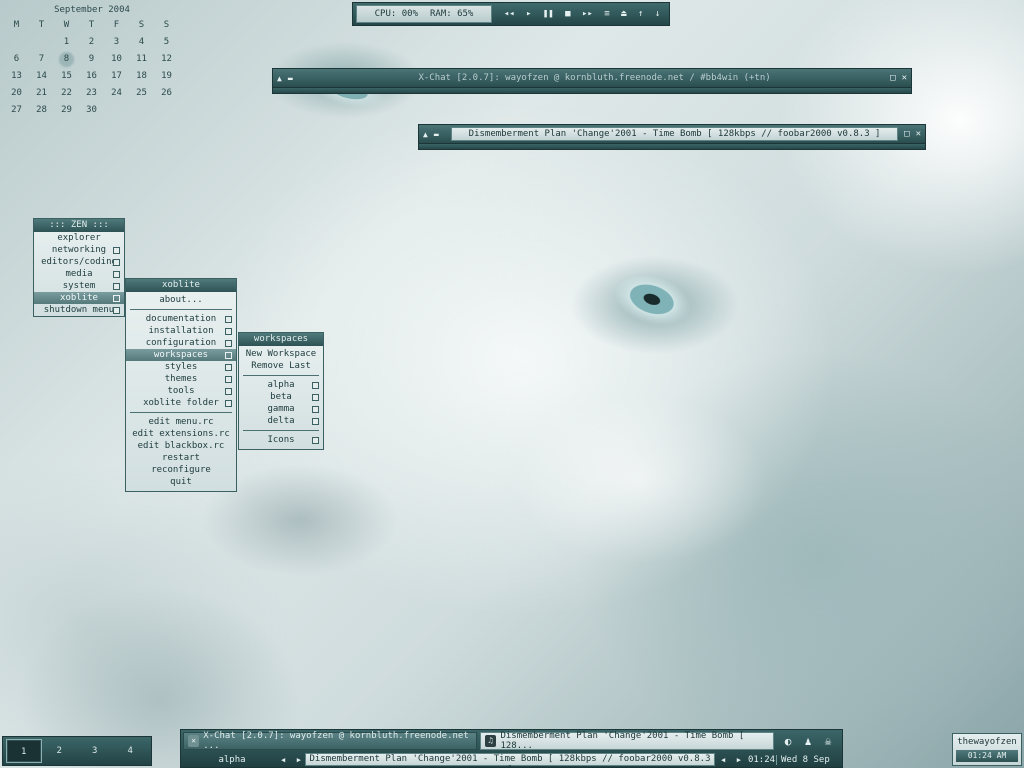 The width and height of the screenshot is (1024, 768). What do you see at coordinates (181, 403) in the screenshot?
I see `menu-item-xoblite-folder: xoblite folder` at bounding box center [181, 403].